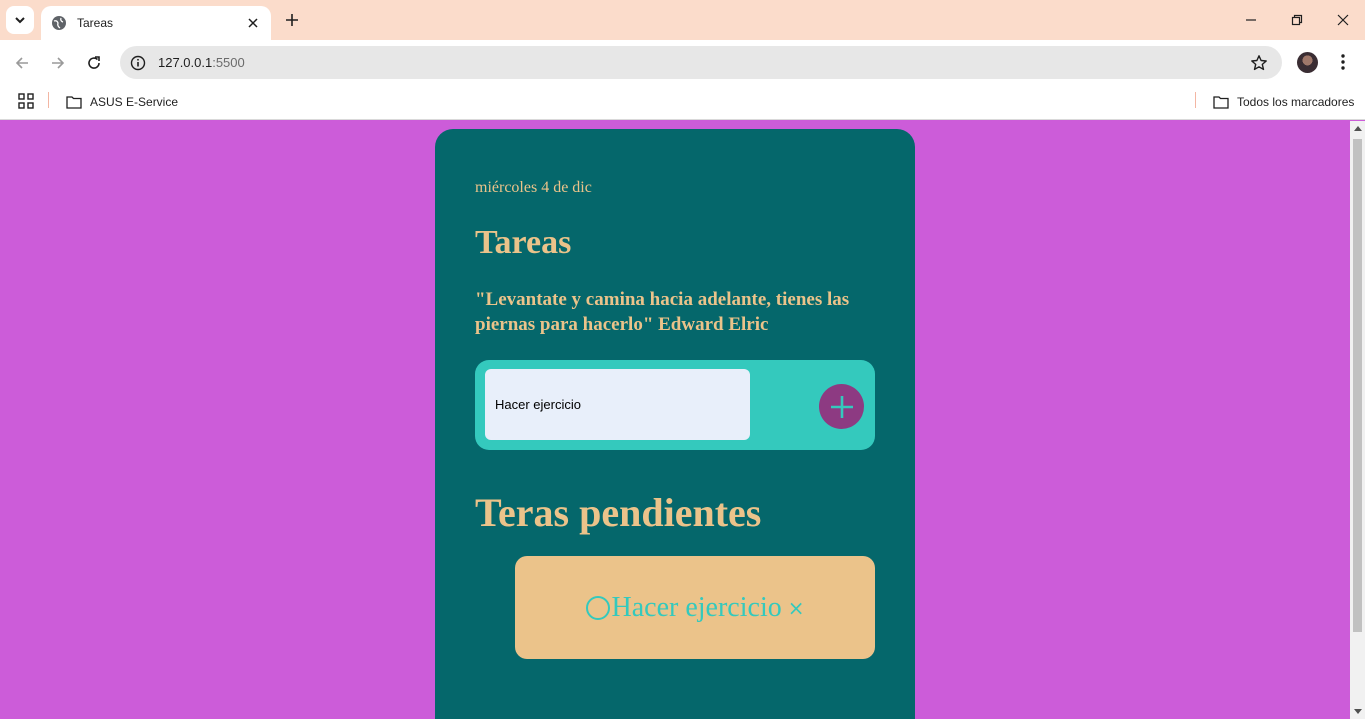  I want to click on info-icon, so click(138, 62).